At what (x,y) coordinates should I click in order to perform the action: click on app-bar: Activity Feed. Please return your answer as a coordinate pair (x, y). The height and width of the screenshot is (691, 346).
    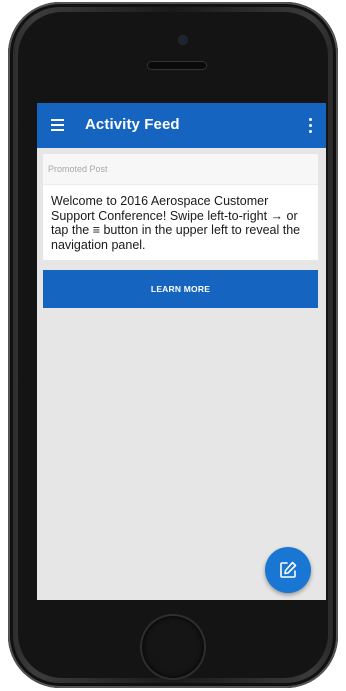
    Looking at the image, I should click on (181, 125).